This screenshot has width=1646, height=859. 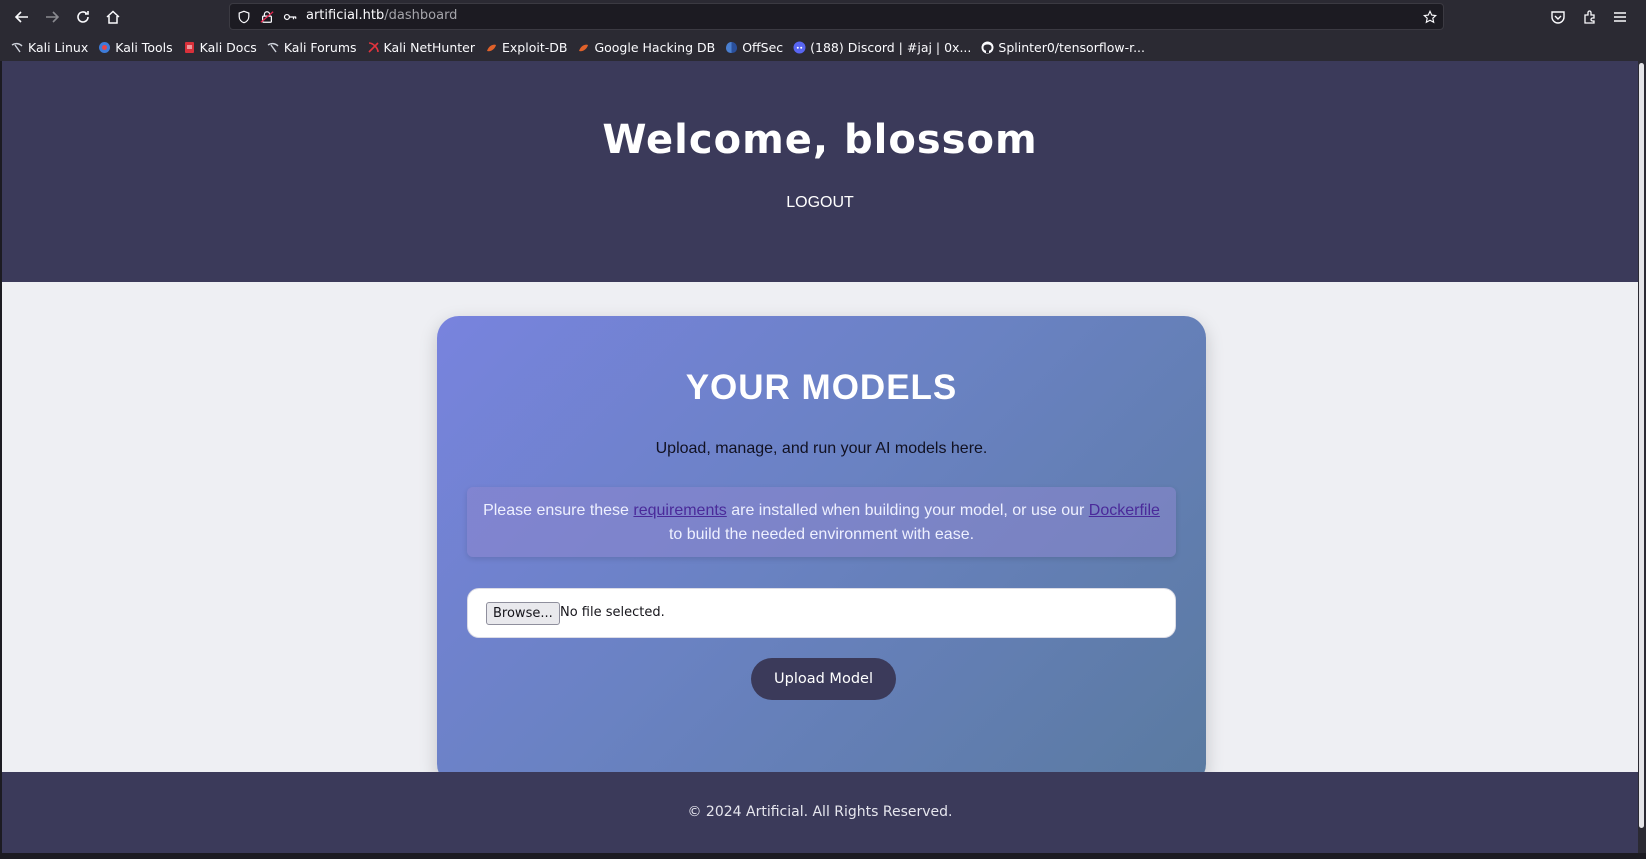 I want to click on shield-icon, so click(x=244, y=17).